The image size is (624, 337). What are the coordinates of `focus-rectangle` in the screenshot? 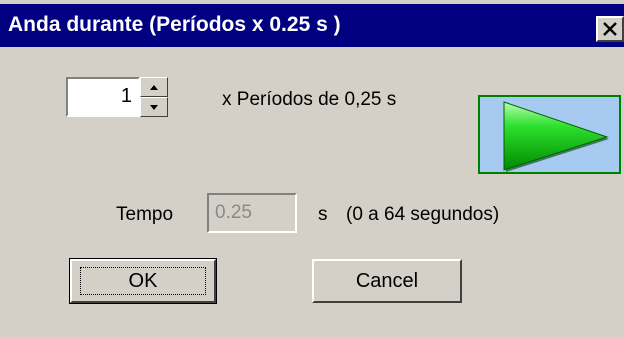 It's located at (143, 281).